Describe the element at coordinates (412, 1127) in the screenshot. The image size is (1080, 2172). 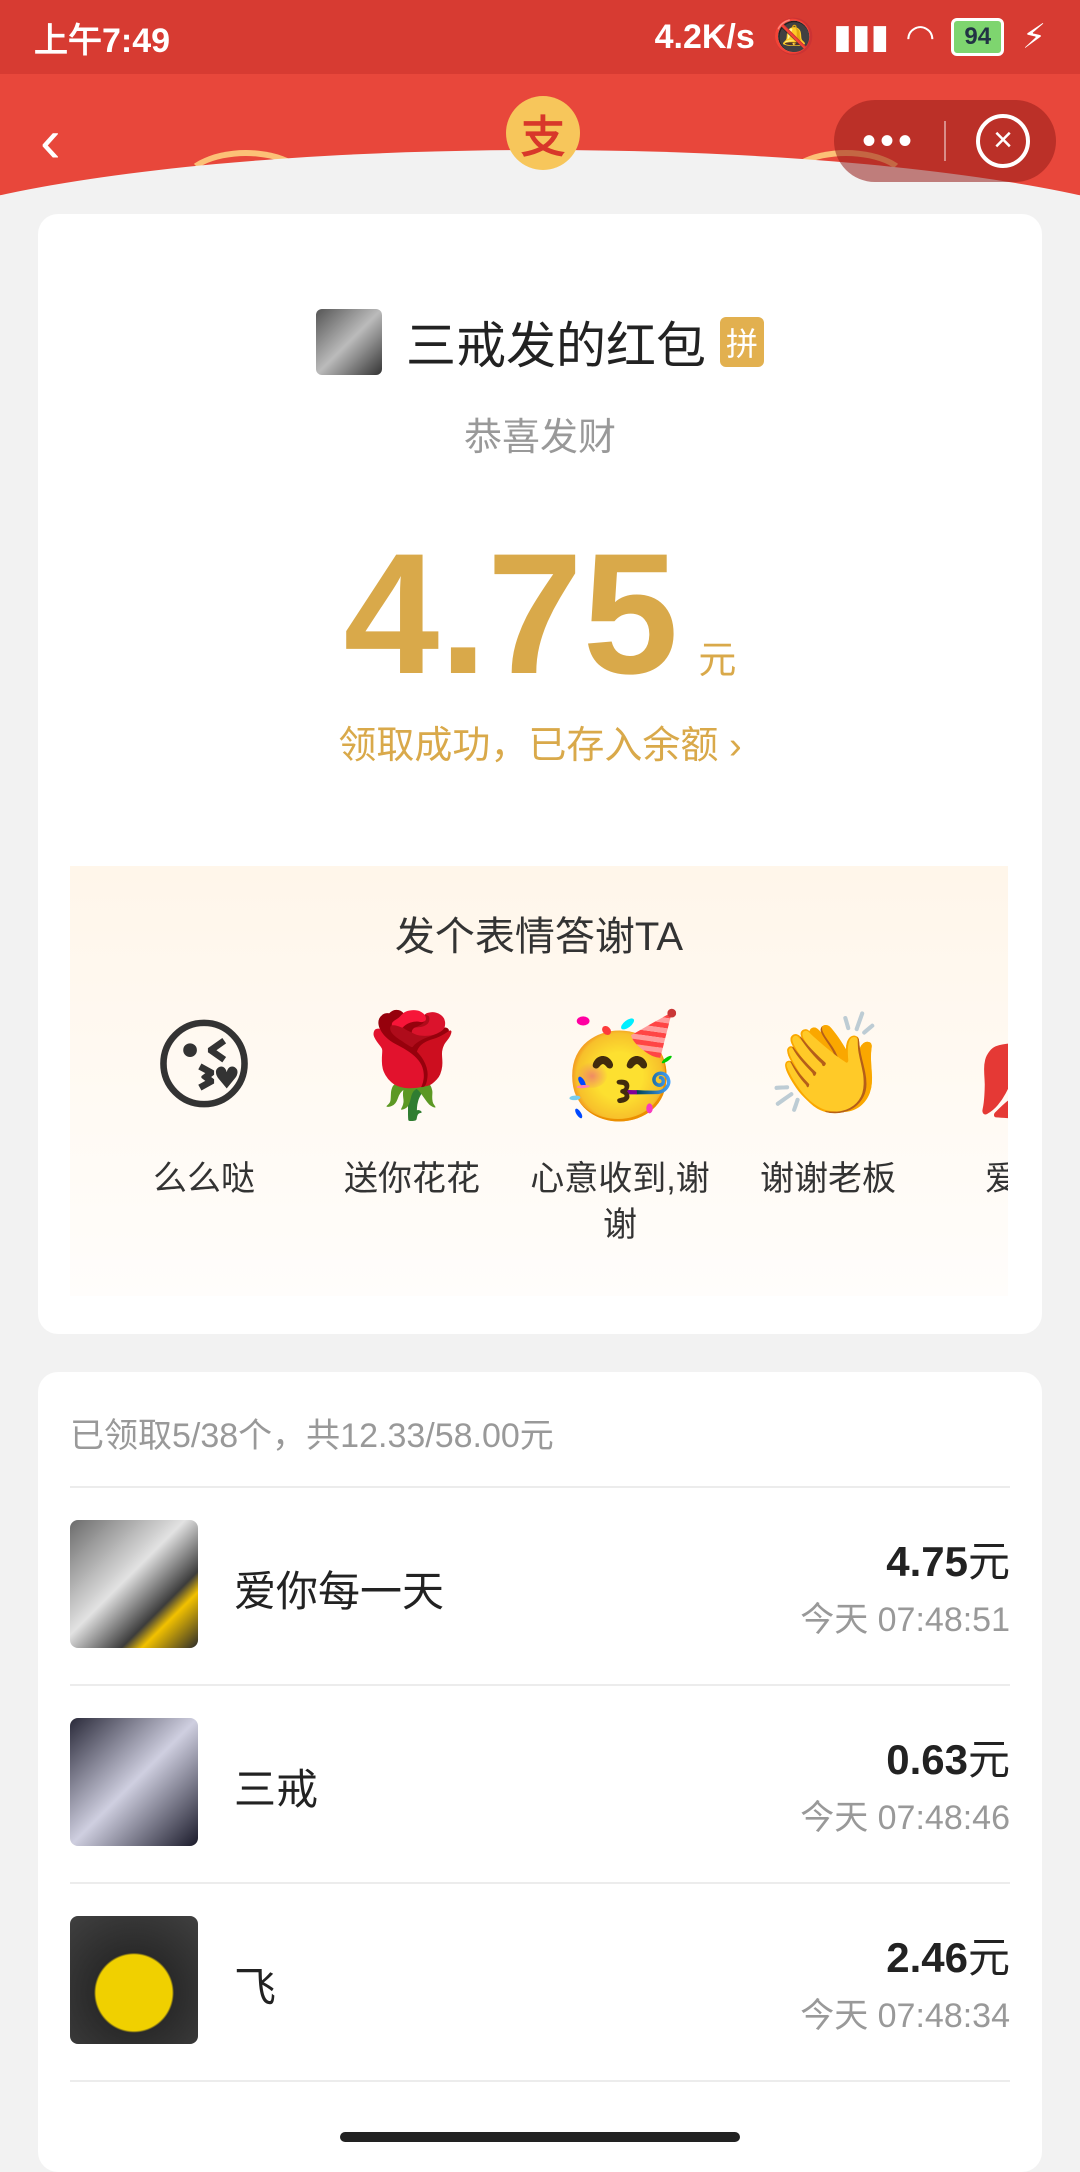
I see `emoji-option-rose: 🌹 送你花花` at that location.